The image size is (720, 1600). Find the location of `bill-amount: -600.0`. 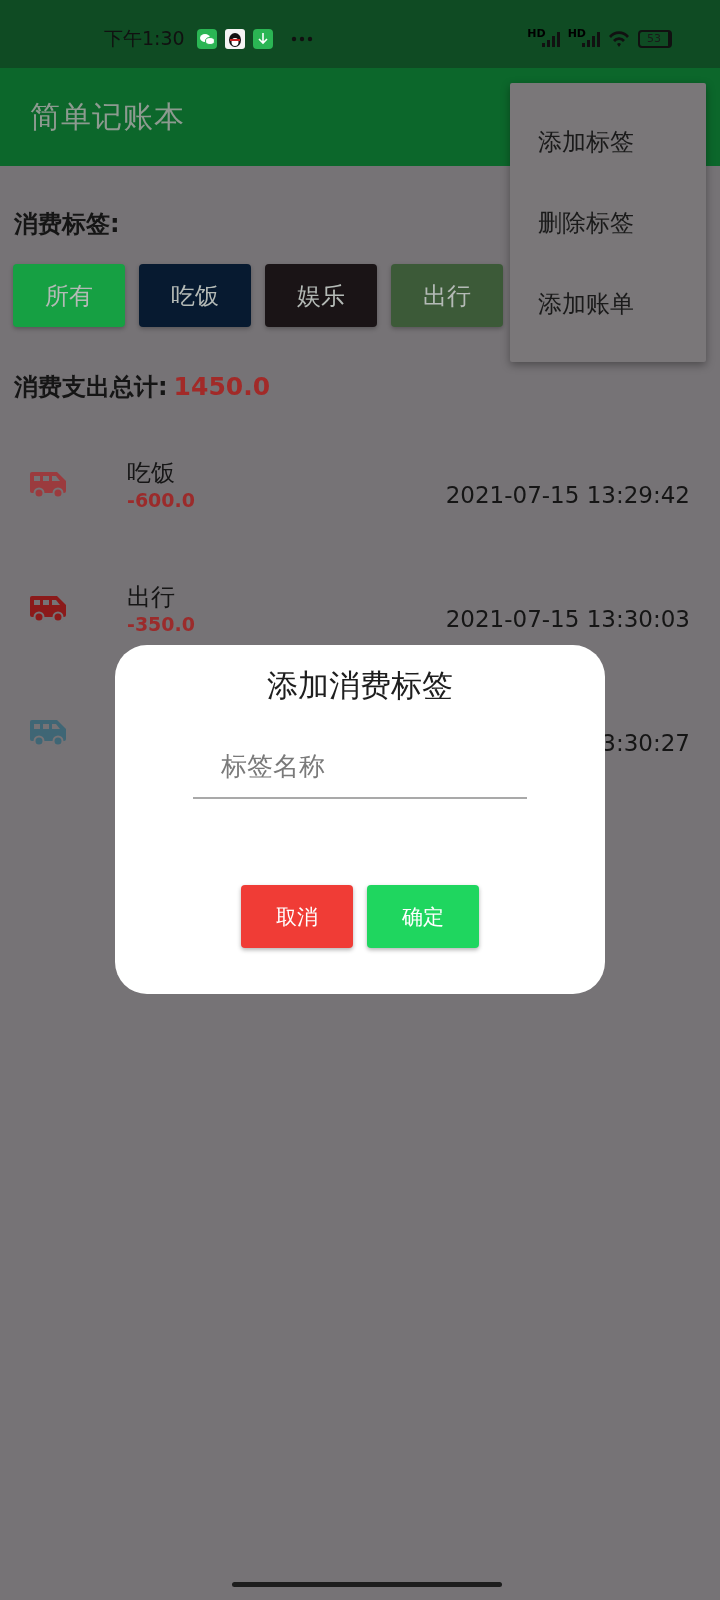

bill-amount: -600.0 is located at coordinates (161, 500).